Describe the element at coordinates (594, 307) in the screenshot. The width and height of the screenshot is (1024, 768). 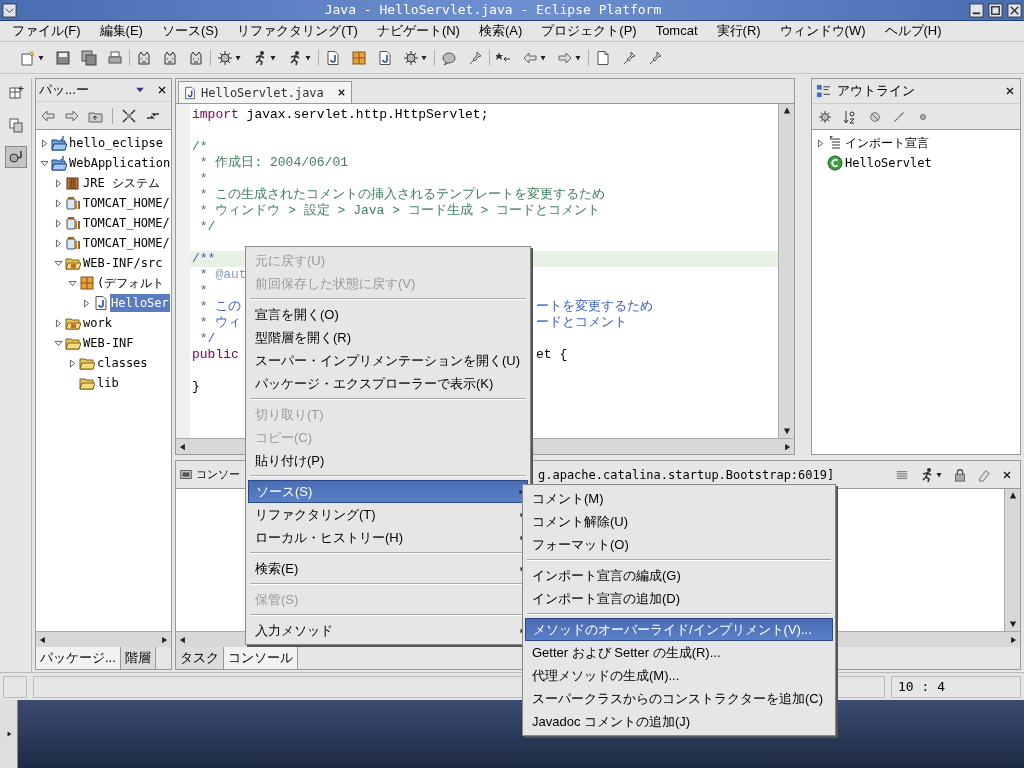
I see `code-line: ートを変更するため` at that location.